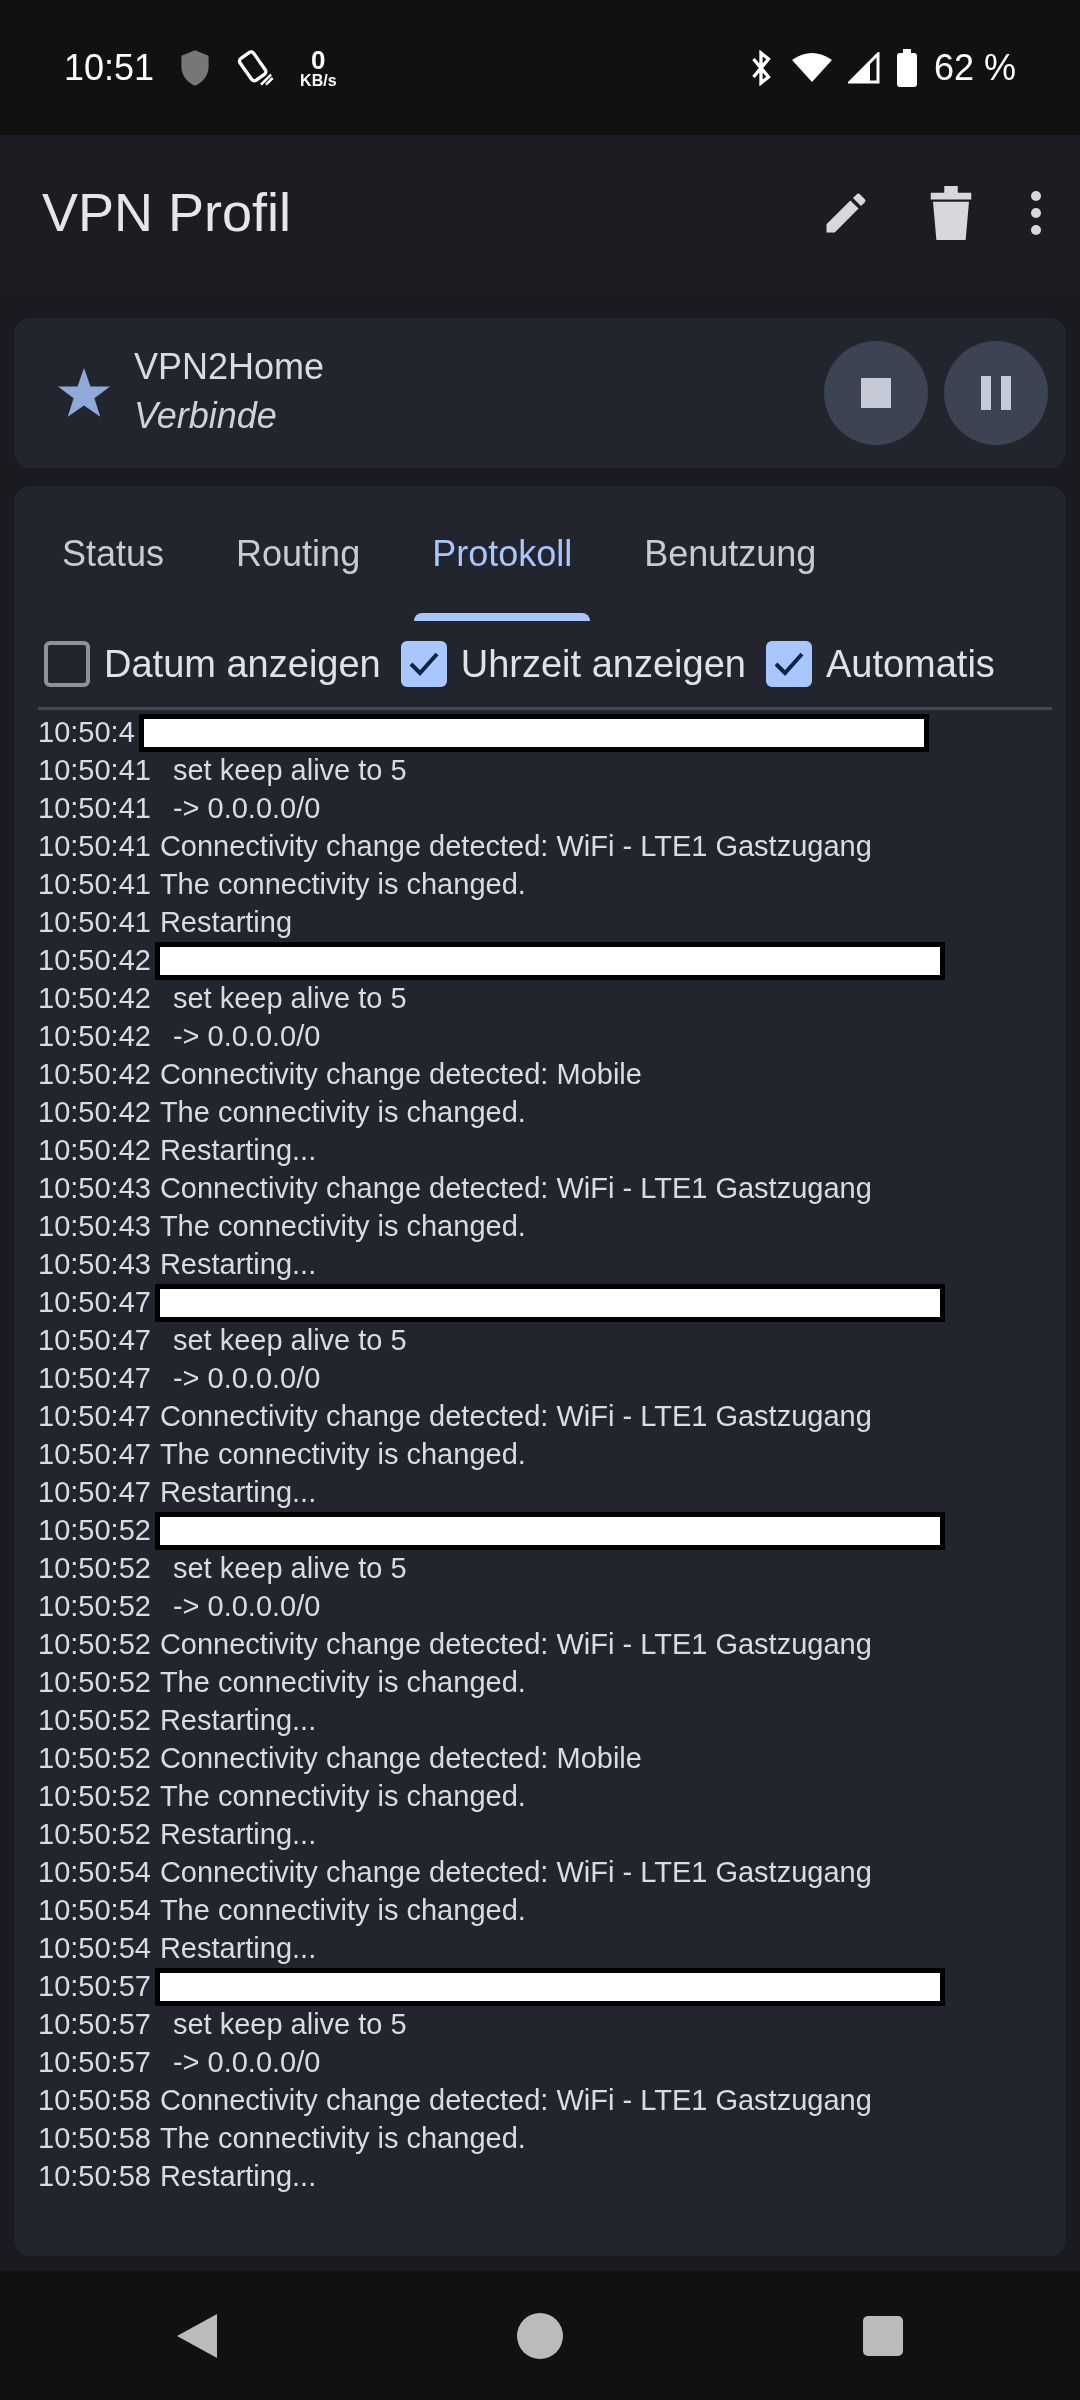 The height and width of the screenshot is (2400, 1080). What do you see at coordinates (876, 393) in the screenshot?
I see `stop-icon` at bounding box center [876, 393].